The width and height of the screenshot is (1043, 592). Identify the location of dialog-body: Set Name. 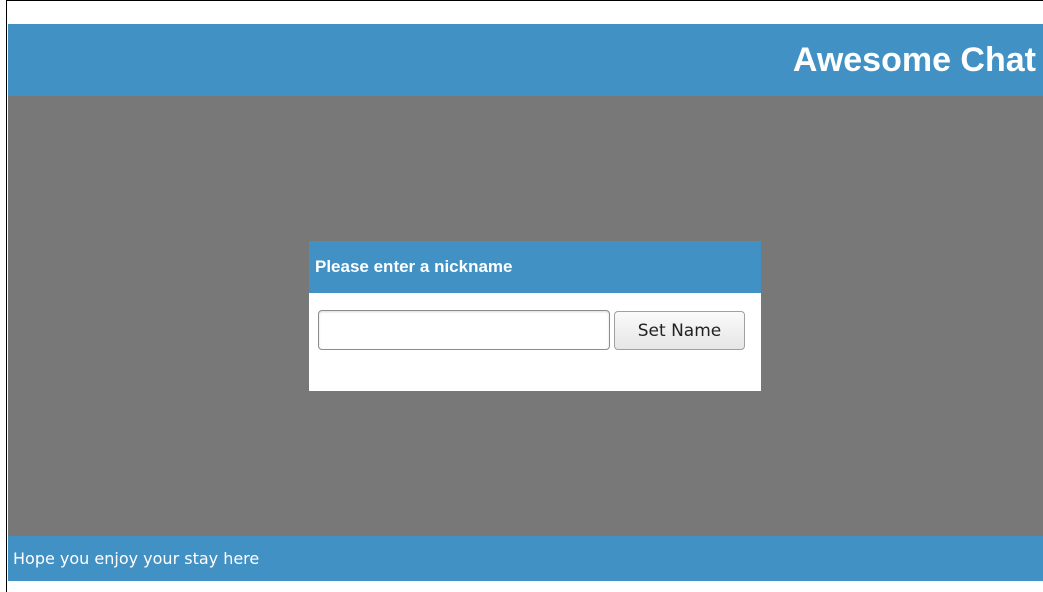
(535, 342).